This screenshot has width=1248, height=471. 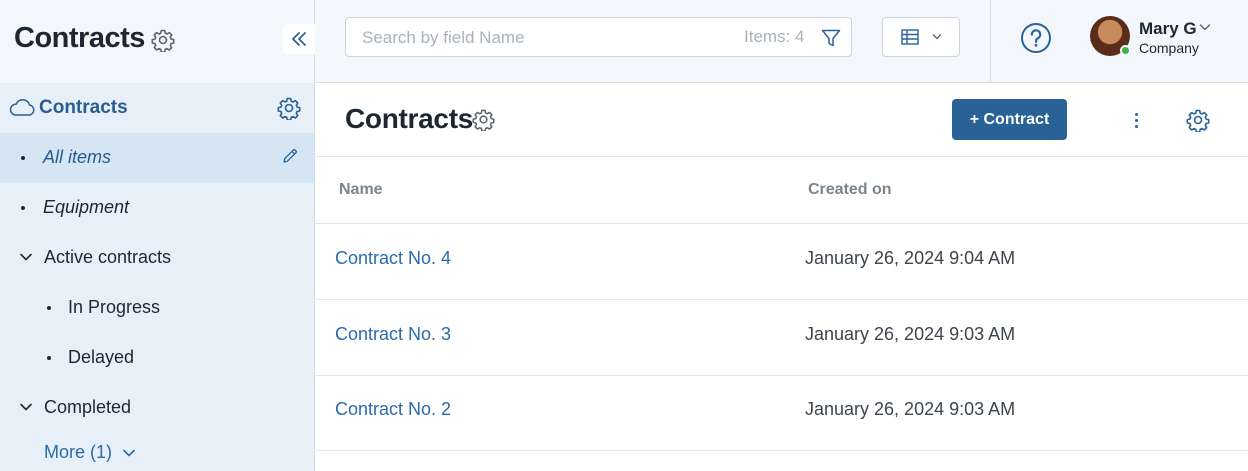 What do you see at coordinates (393, 409) in the screenshot?
I see `contract-name-link: Contract No. 2` at bounding box center [393, 409].